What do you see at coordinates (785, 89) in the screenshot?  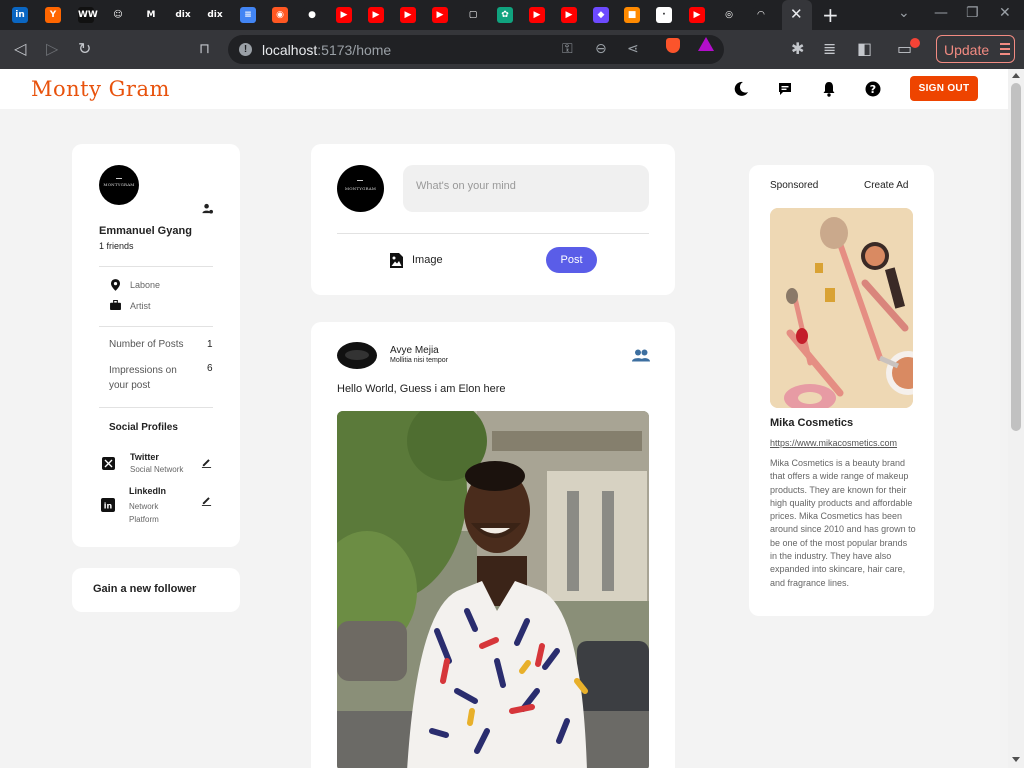 I see `messages-icon` at bounding box center [785, 89].